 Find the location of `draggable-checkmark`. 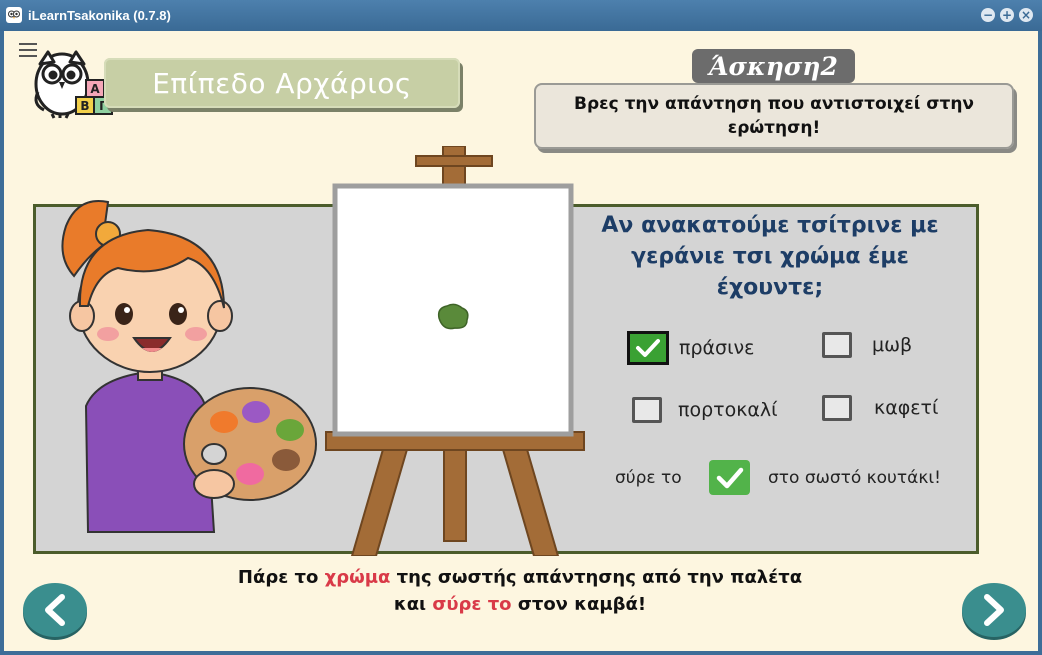

draggable-checkmark is located at coordinates (729, 477).